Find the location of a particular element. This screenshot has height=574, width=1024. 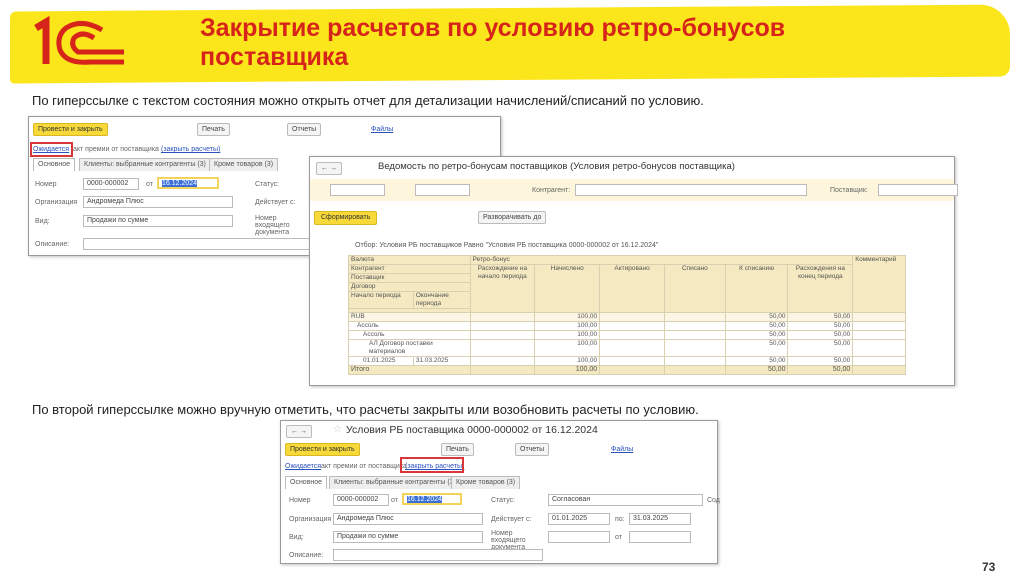

table-row: RUB 100,00 50,00 50,00 is located at coordinates (627, 317).